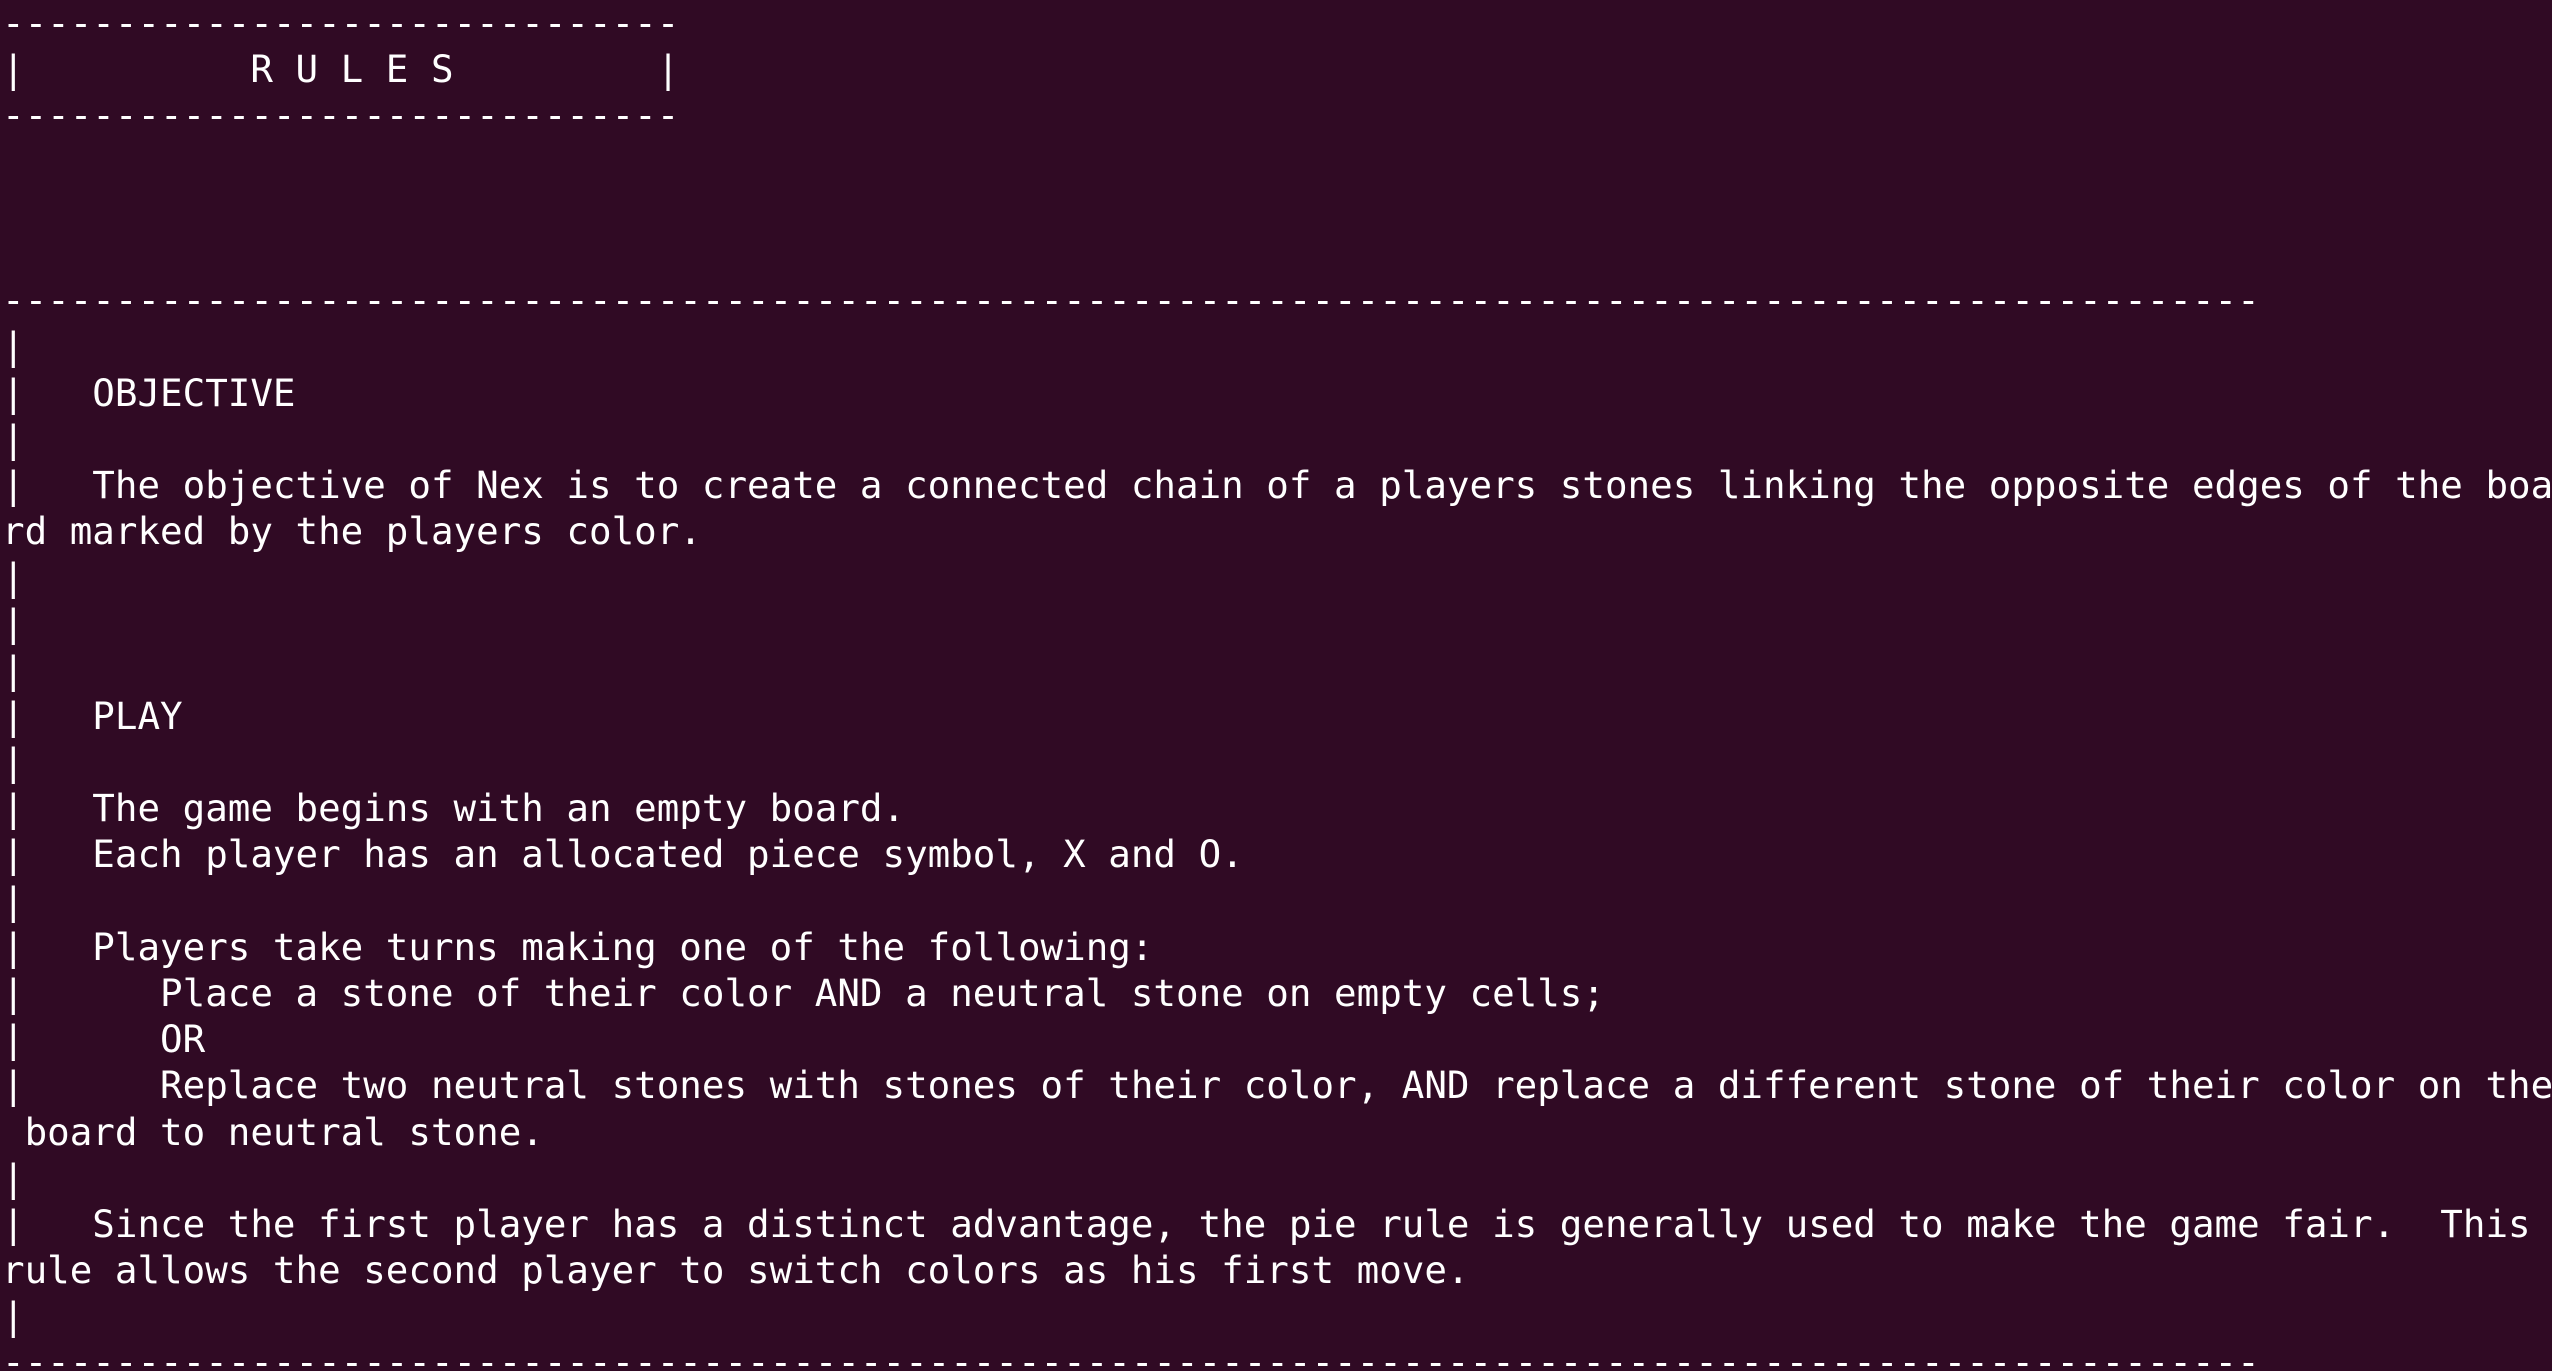 The image size is (2552, 1371). What do you see at coordinates (454, 808) in the screenshot?
I see `play-text-line: | The game begins with an empty board.` at bounding box center [454, 808].